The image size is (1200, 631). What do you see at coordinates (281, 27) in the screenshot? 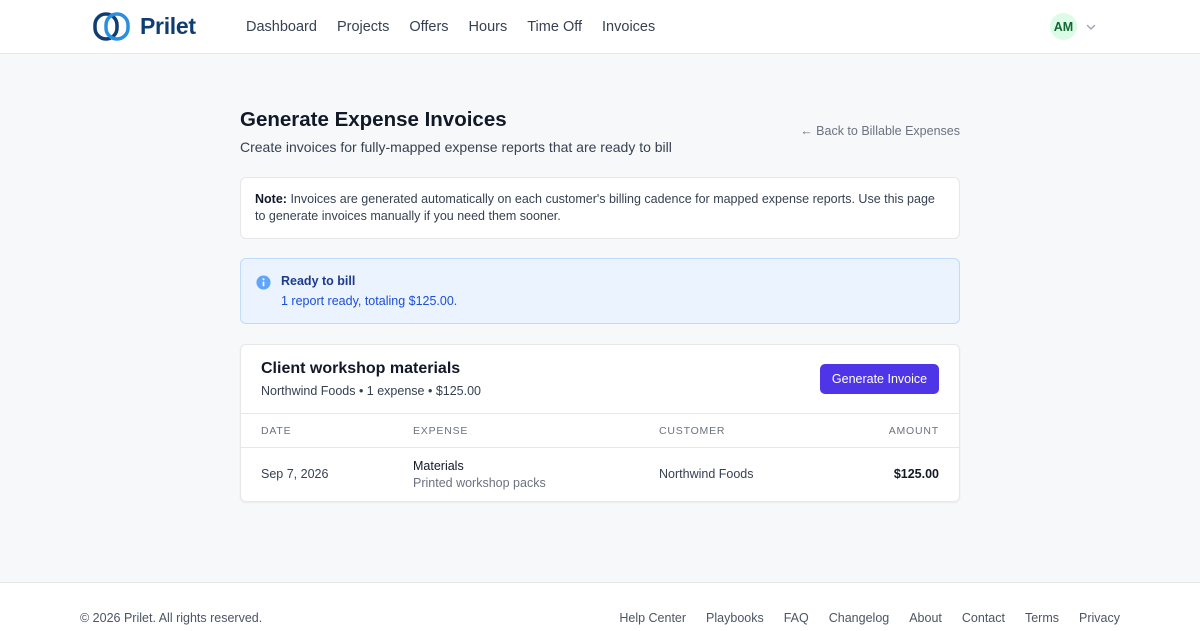
I see `nav-dashboard: Dashboard` at bounding box center [281, 27].